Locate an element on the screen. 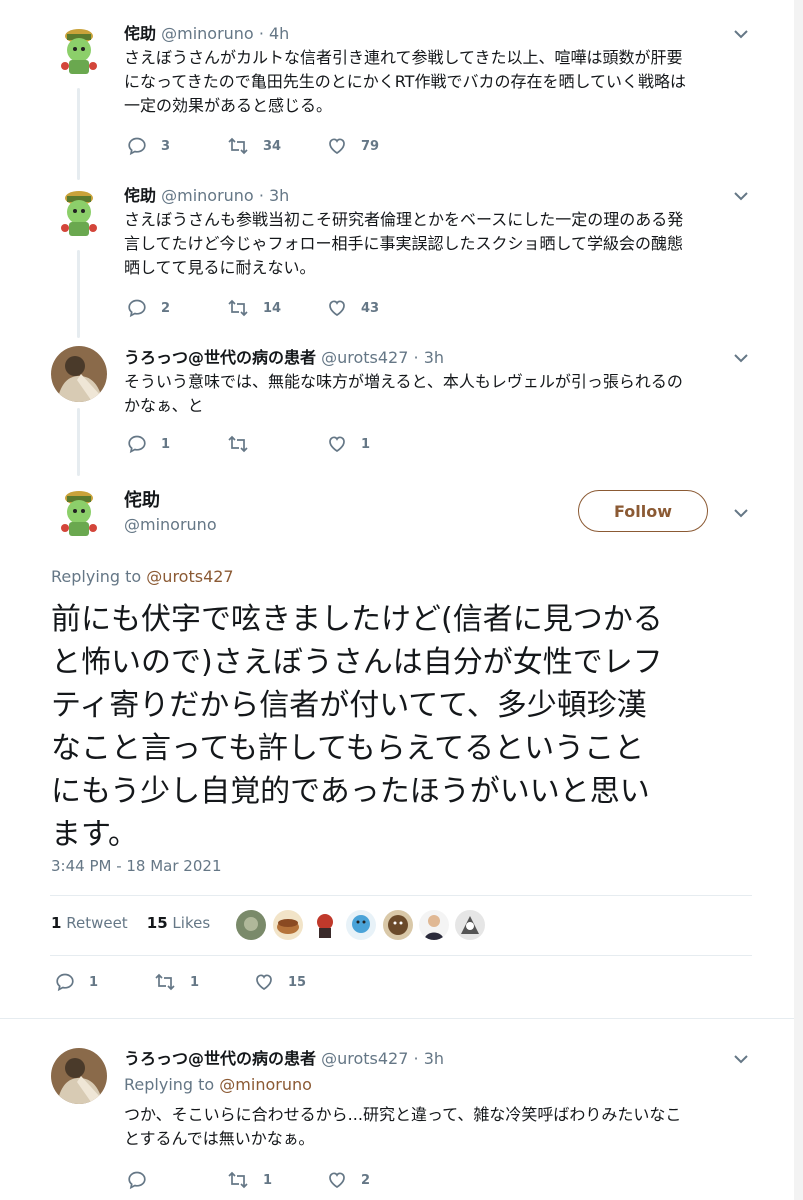 The height and width of the screenshot is (1200, 803). main-user-name: 侘助 is located at coordinates (142, 499).